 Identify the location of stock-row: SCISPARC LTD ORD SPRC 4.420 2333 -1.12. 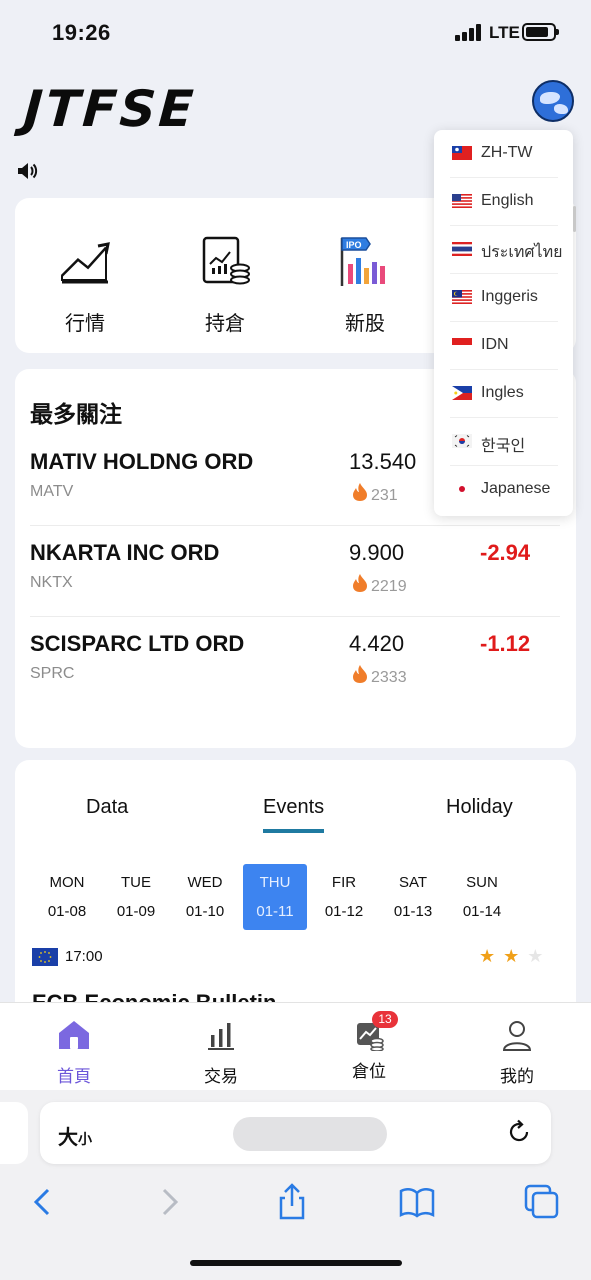
(295, 662).